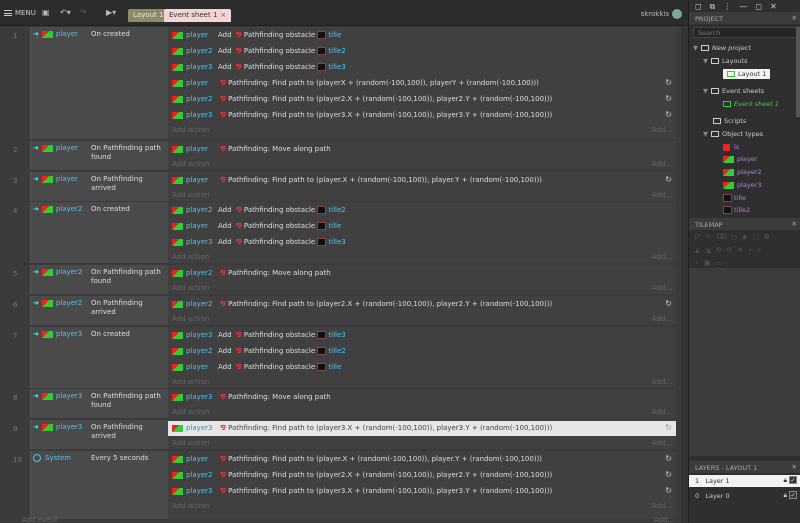 This screenshot has height=523, width=800. Describe the element at coordinates (744, 481) in the screenshot. I see `layer-item-1: 1 Layer 1 🔒︎ ✓` at that location.